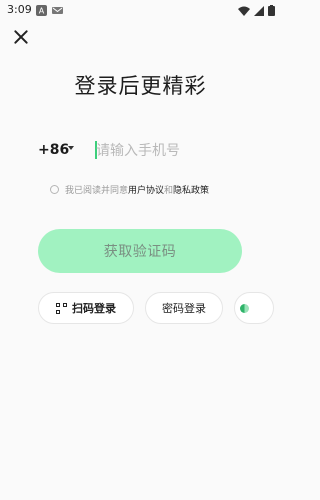 This screenshot has height=500, width=320. I want to click on agreement-row: 我已阅读并同意 用户协议 和 隐私政策, so click(129, 189).